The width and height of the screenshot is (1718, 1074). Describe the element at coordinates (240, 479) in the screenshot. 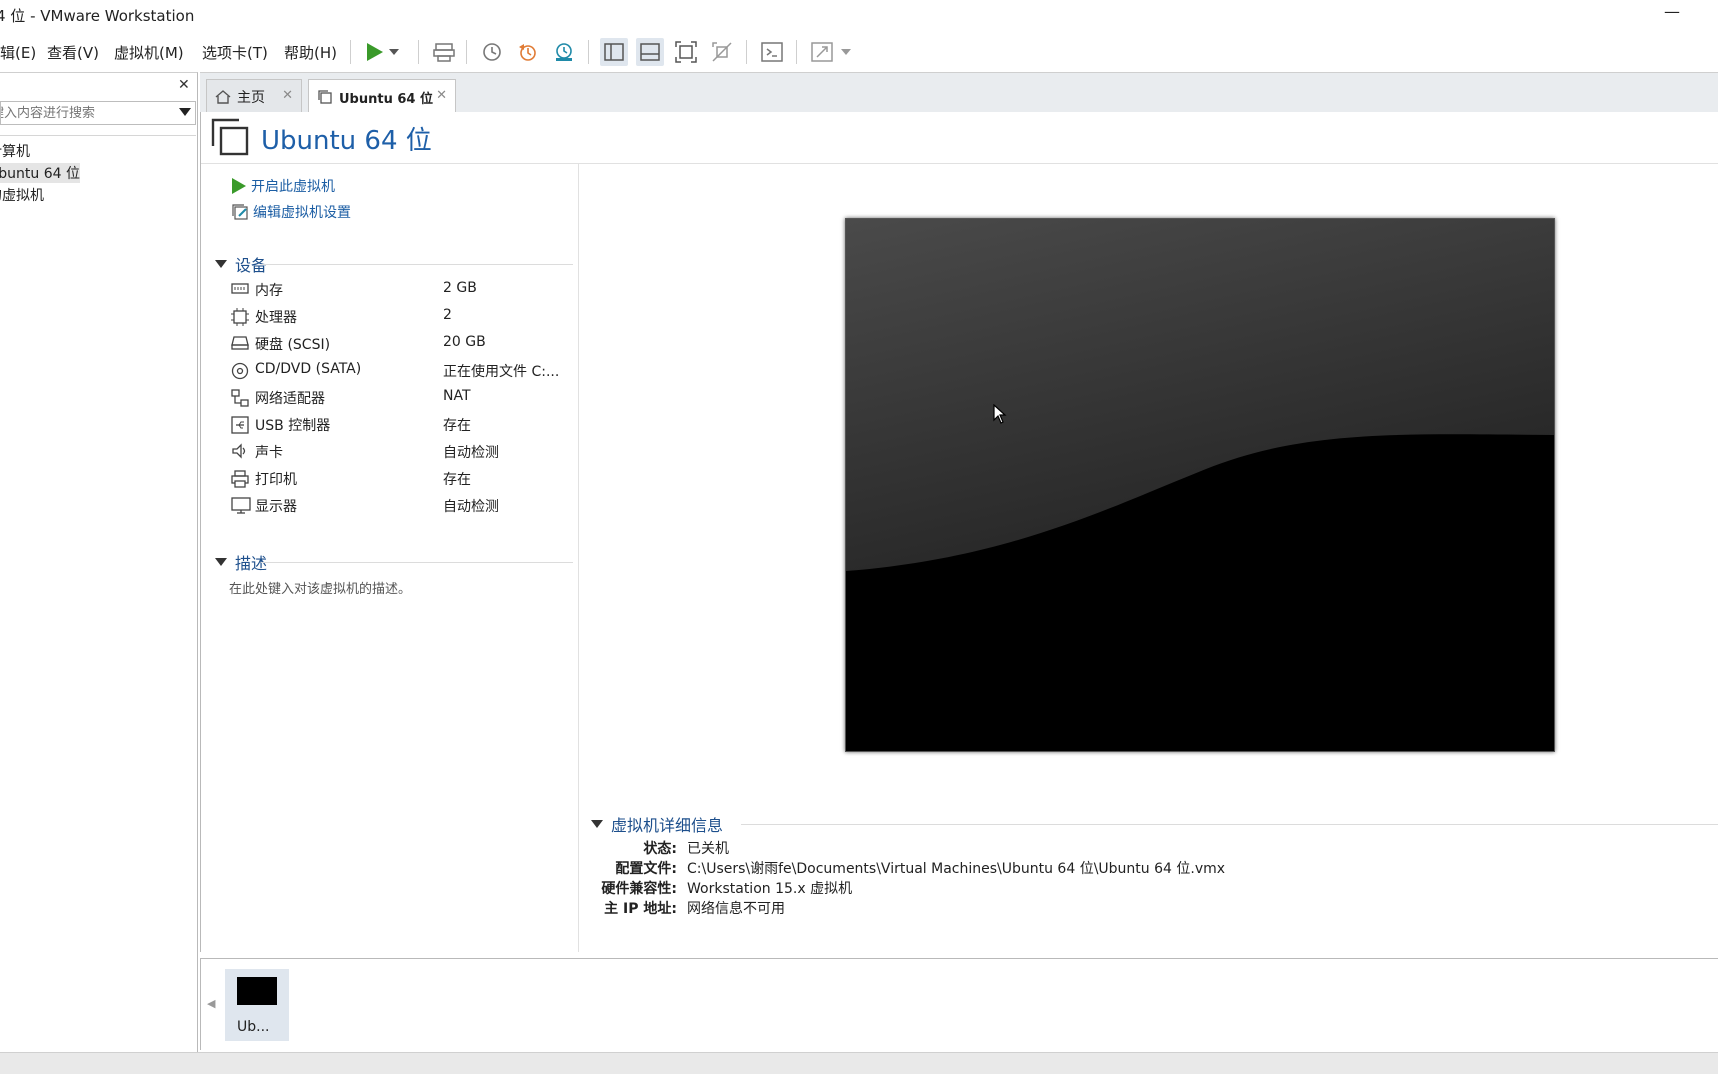

I see `printer-icon` at that location.